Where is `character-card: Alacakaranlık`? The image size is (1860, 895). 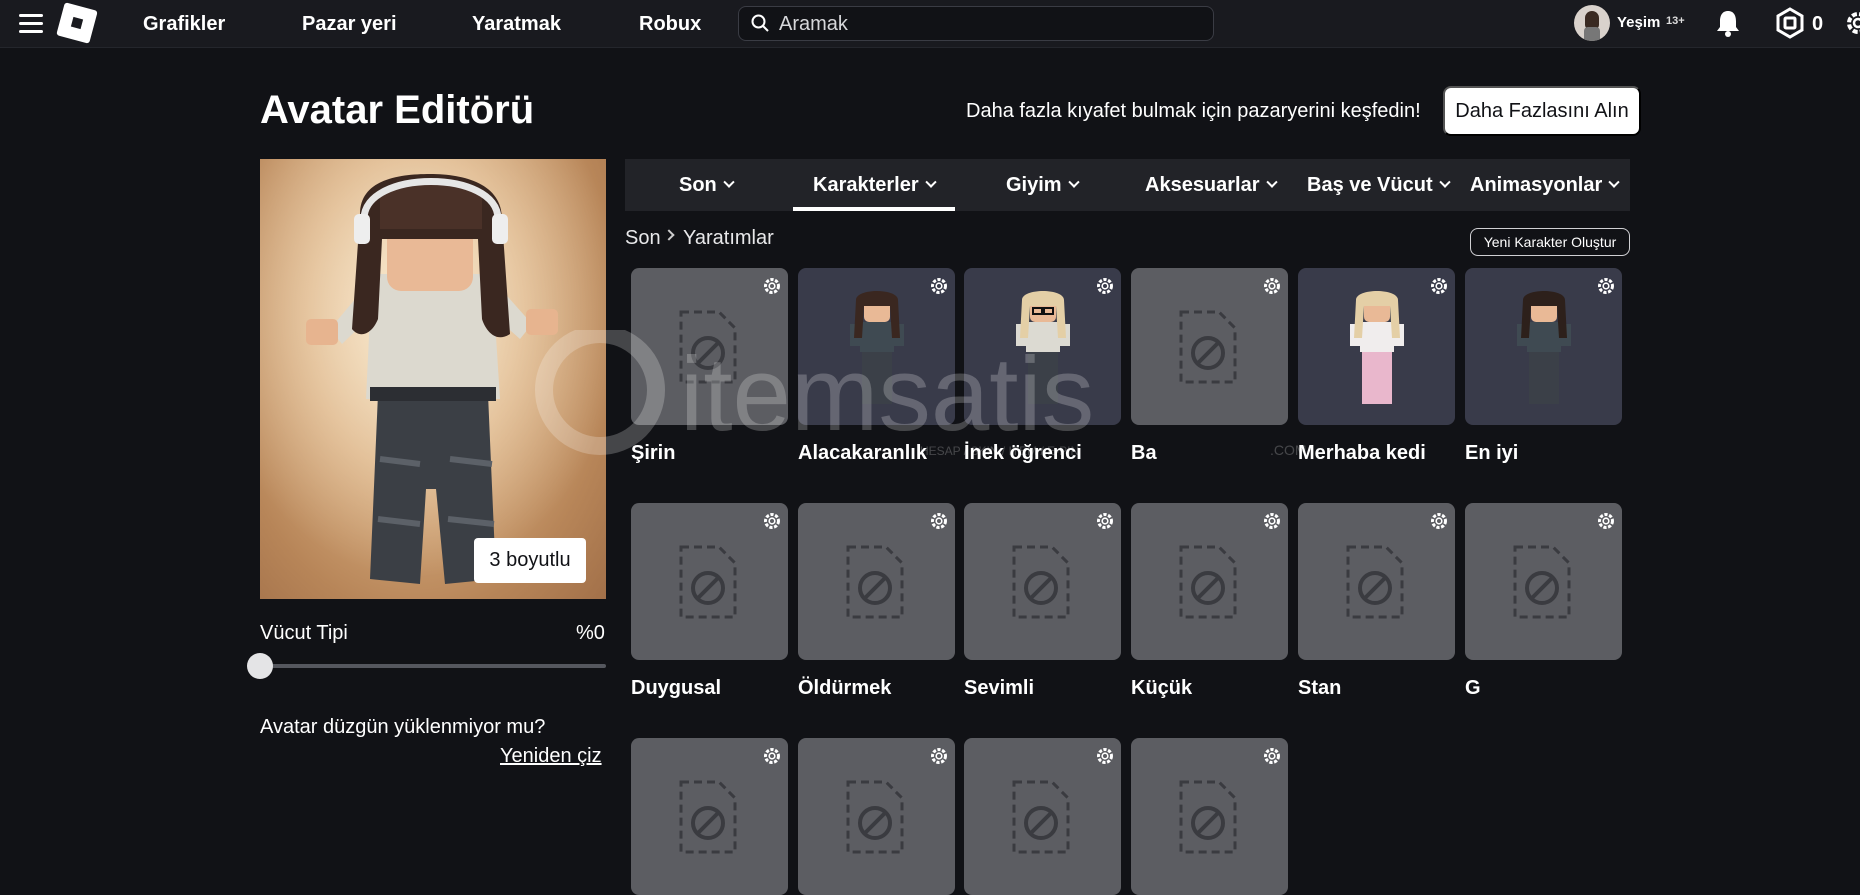
character-card: Alacakaranlık is located at coordinates (876, 366).